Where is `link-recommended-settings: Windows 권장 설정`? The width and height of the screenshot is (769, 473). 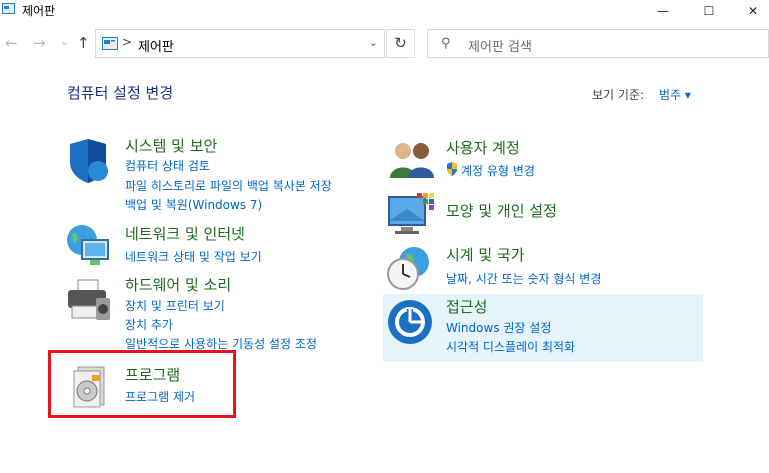 link-recommended-settings: Windows 권장 설정 is located at coordinates (498, 327).